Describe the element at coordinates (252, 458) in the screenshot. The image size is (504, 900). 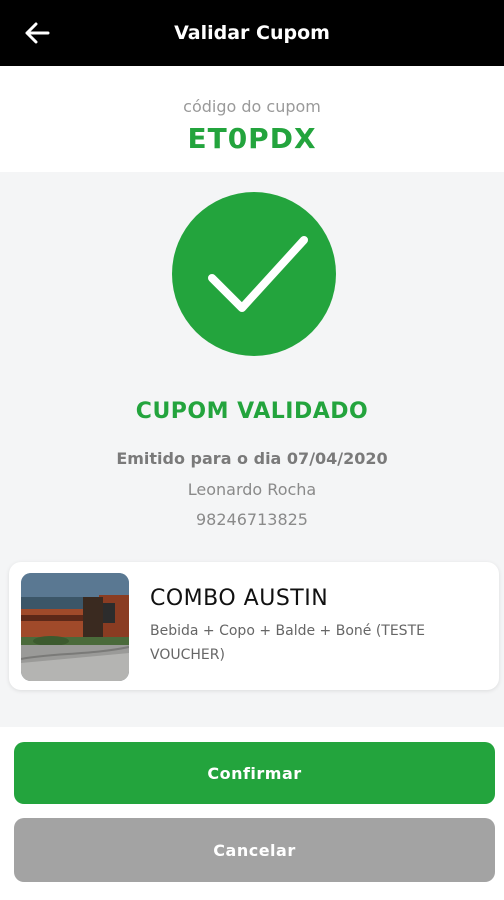
I see `issued-date-text: Emitido para o dia 07/04/2020` at that location.